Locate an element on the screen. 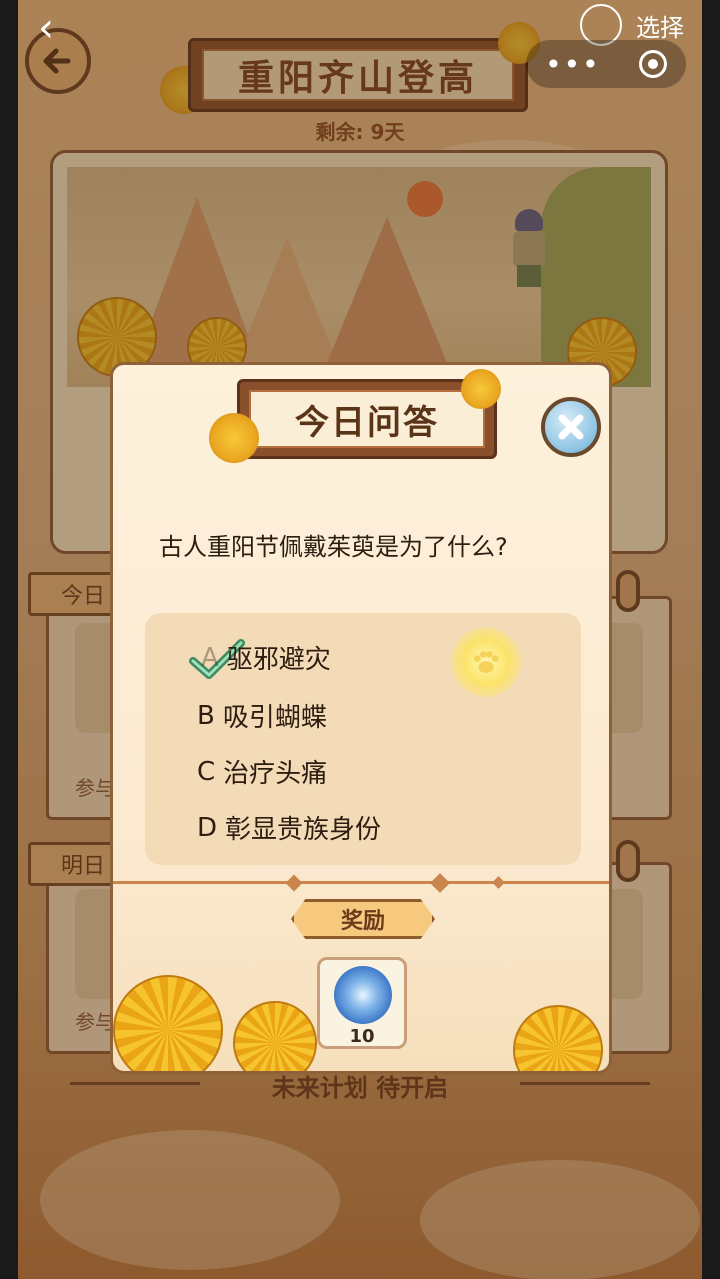  options-panel: A 驱邪避灾 B 吸引蝴蝶 C 治疗头痛 D 彰显贵族身份 is located at coordinates (363, 739).